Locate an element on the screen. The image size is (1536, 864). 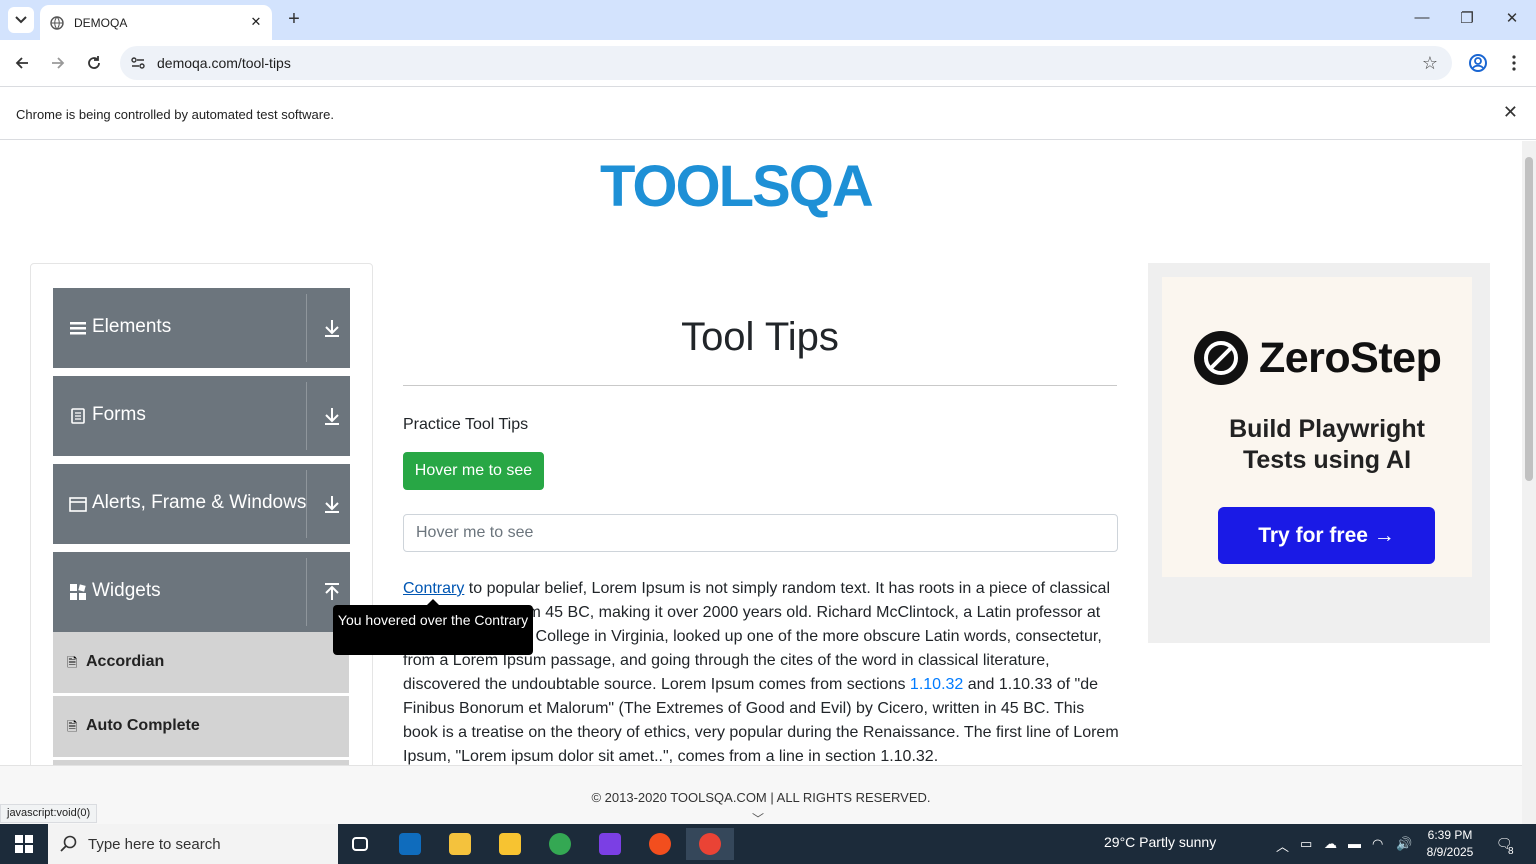
outlook-icon is located at coordinates (410, 844).